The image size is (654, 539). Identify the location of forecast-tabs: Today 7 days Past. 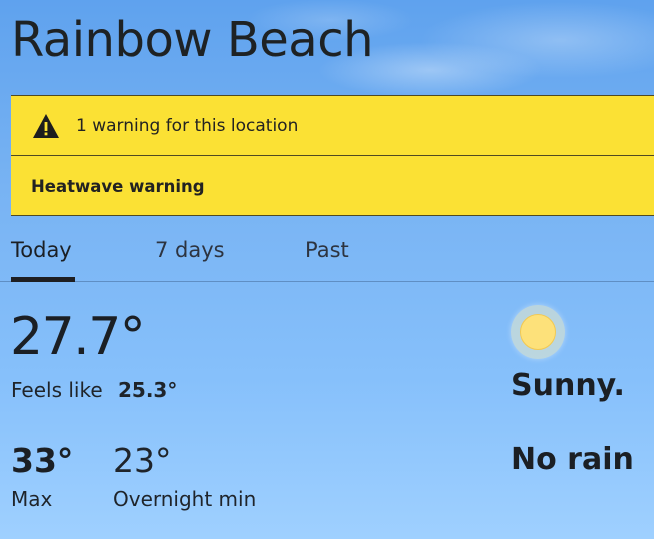
(327, 256).